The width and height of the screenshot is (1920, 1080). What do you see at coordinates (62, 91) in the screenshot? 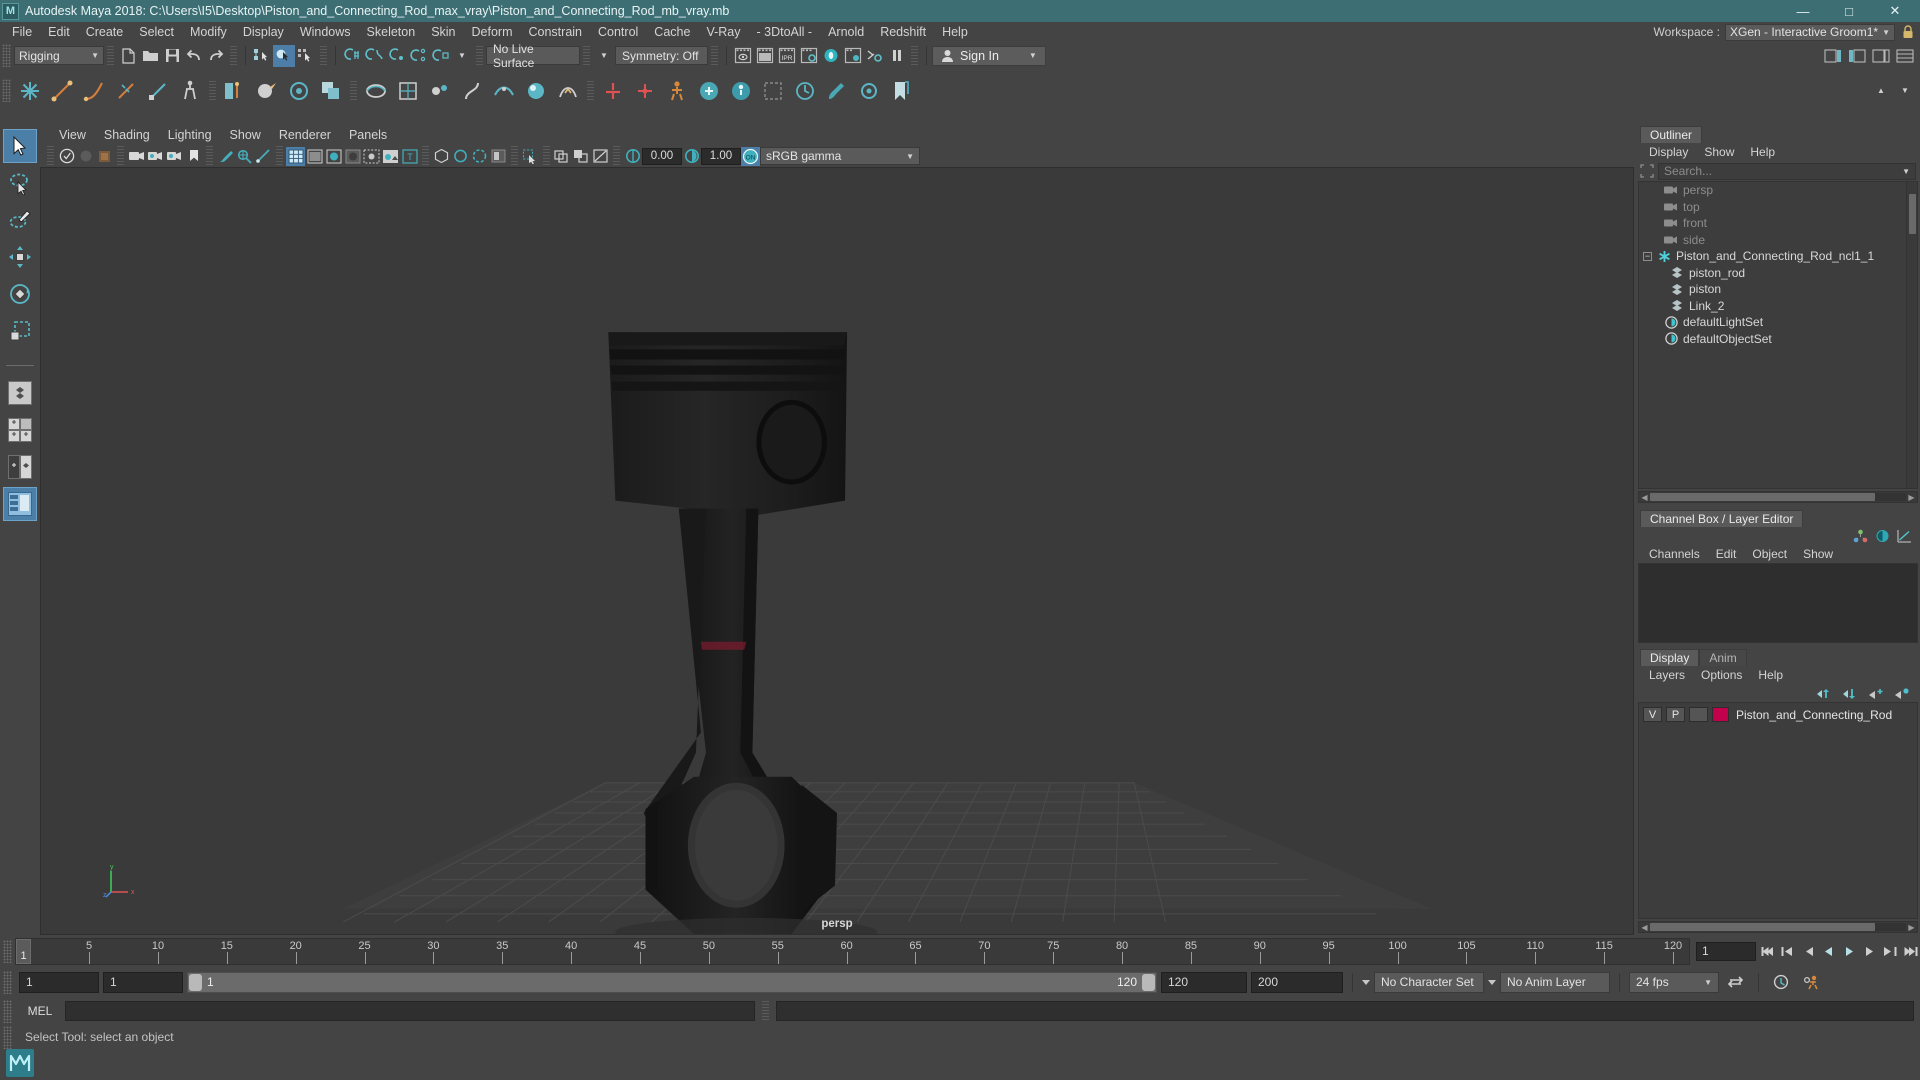
I see `shelf-ik-handle-icon` at bounding box center [62, 91].